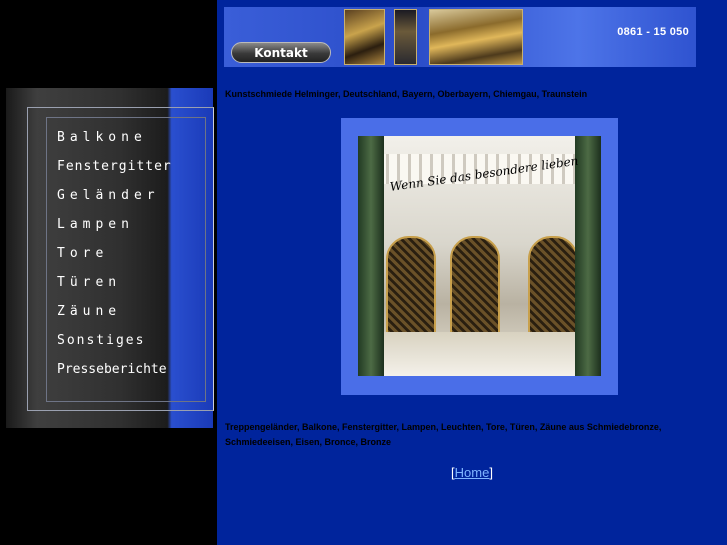  I want to click on photo-tree-left, so click(371, 256).